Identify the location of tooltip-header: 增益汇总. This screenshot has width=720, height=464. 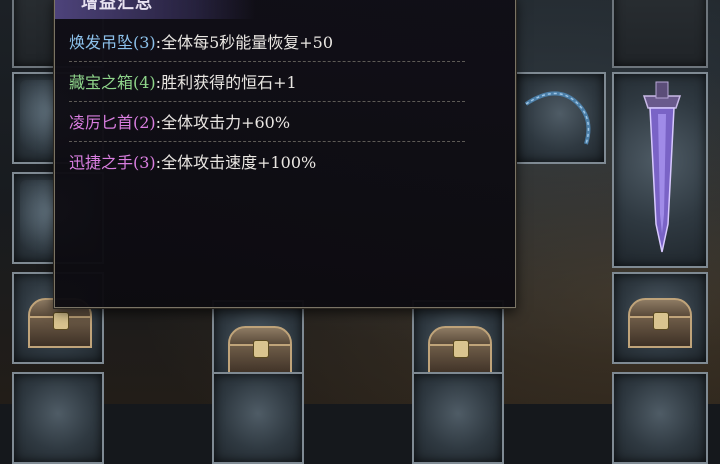
(155, 9).